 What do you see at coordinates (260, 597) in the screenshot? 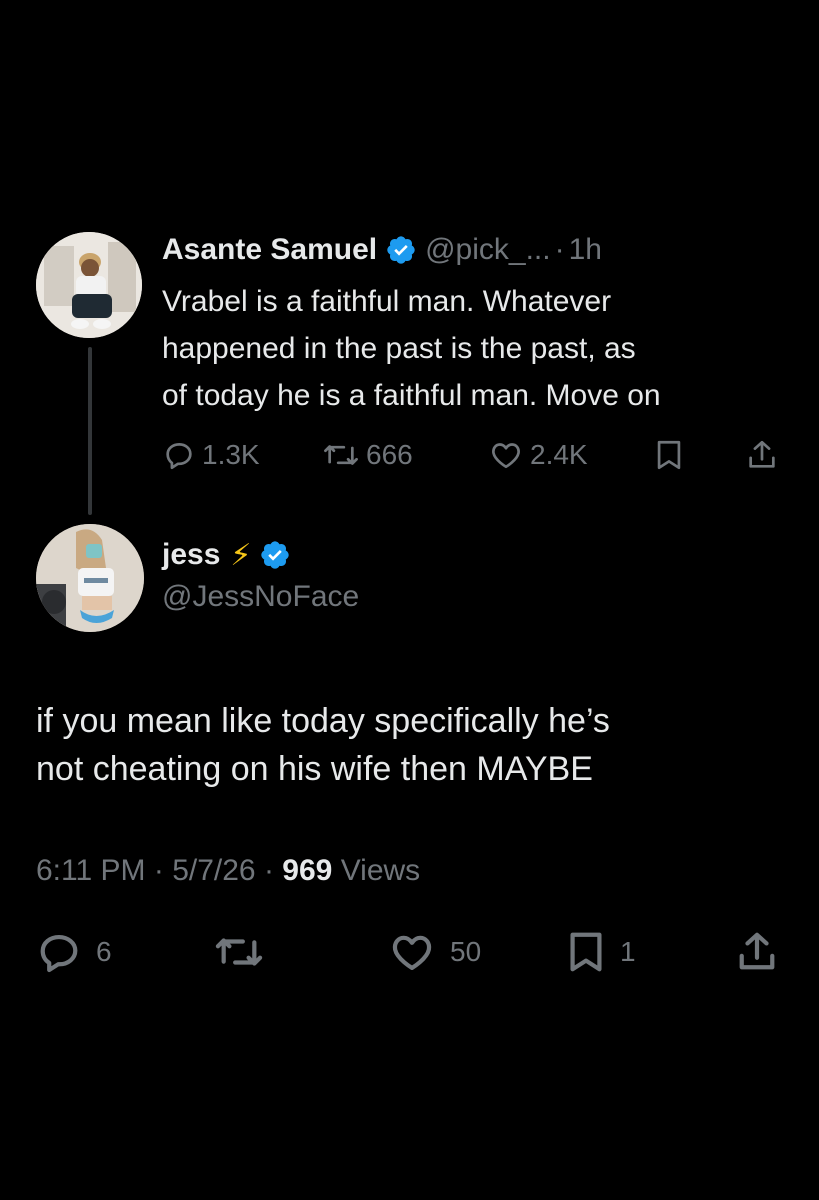
I see `author-handle: @JessNoFace` at bounding box center [260, 597].